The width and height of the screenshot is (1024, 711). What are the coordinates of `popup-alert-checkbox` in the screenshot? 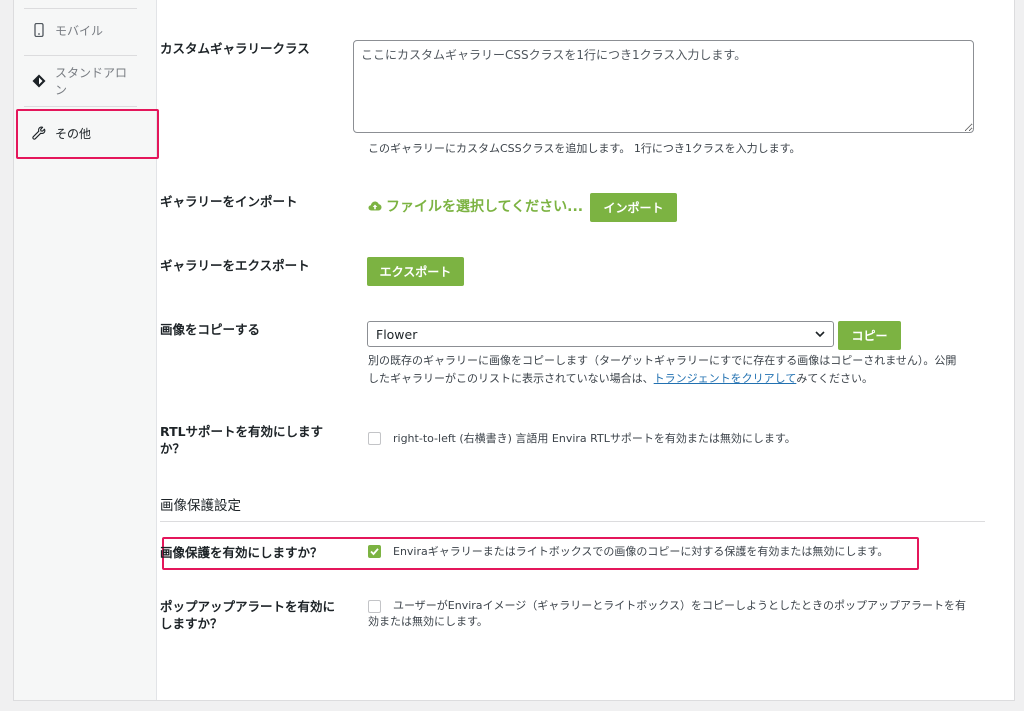 It's located at (374, 606).